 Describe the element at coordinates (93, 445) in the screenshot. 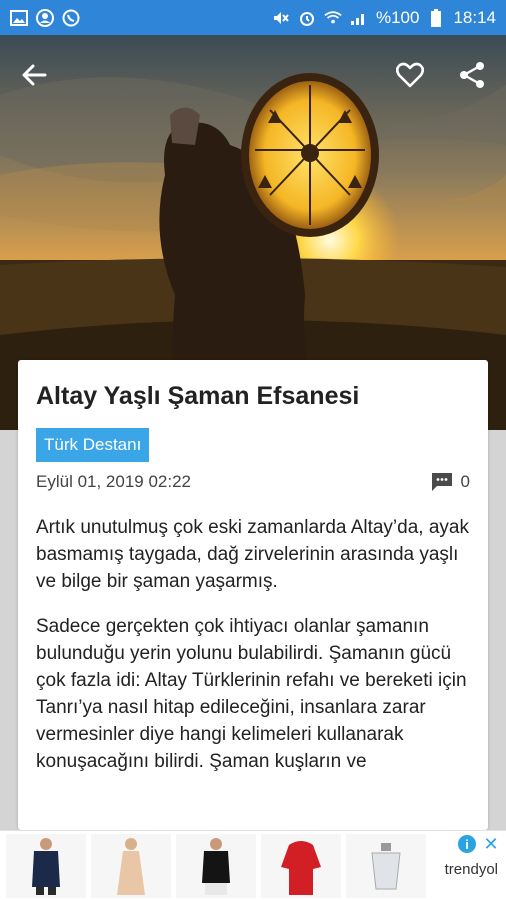

I see `category-tag: Türk Destanı` at that location.